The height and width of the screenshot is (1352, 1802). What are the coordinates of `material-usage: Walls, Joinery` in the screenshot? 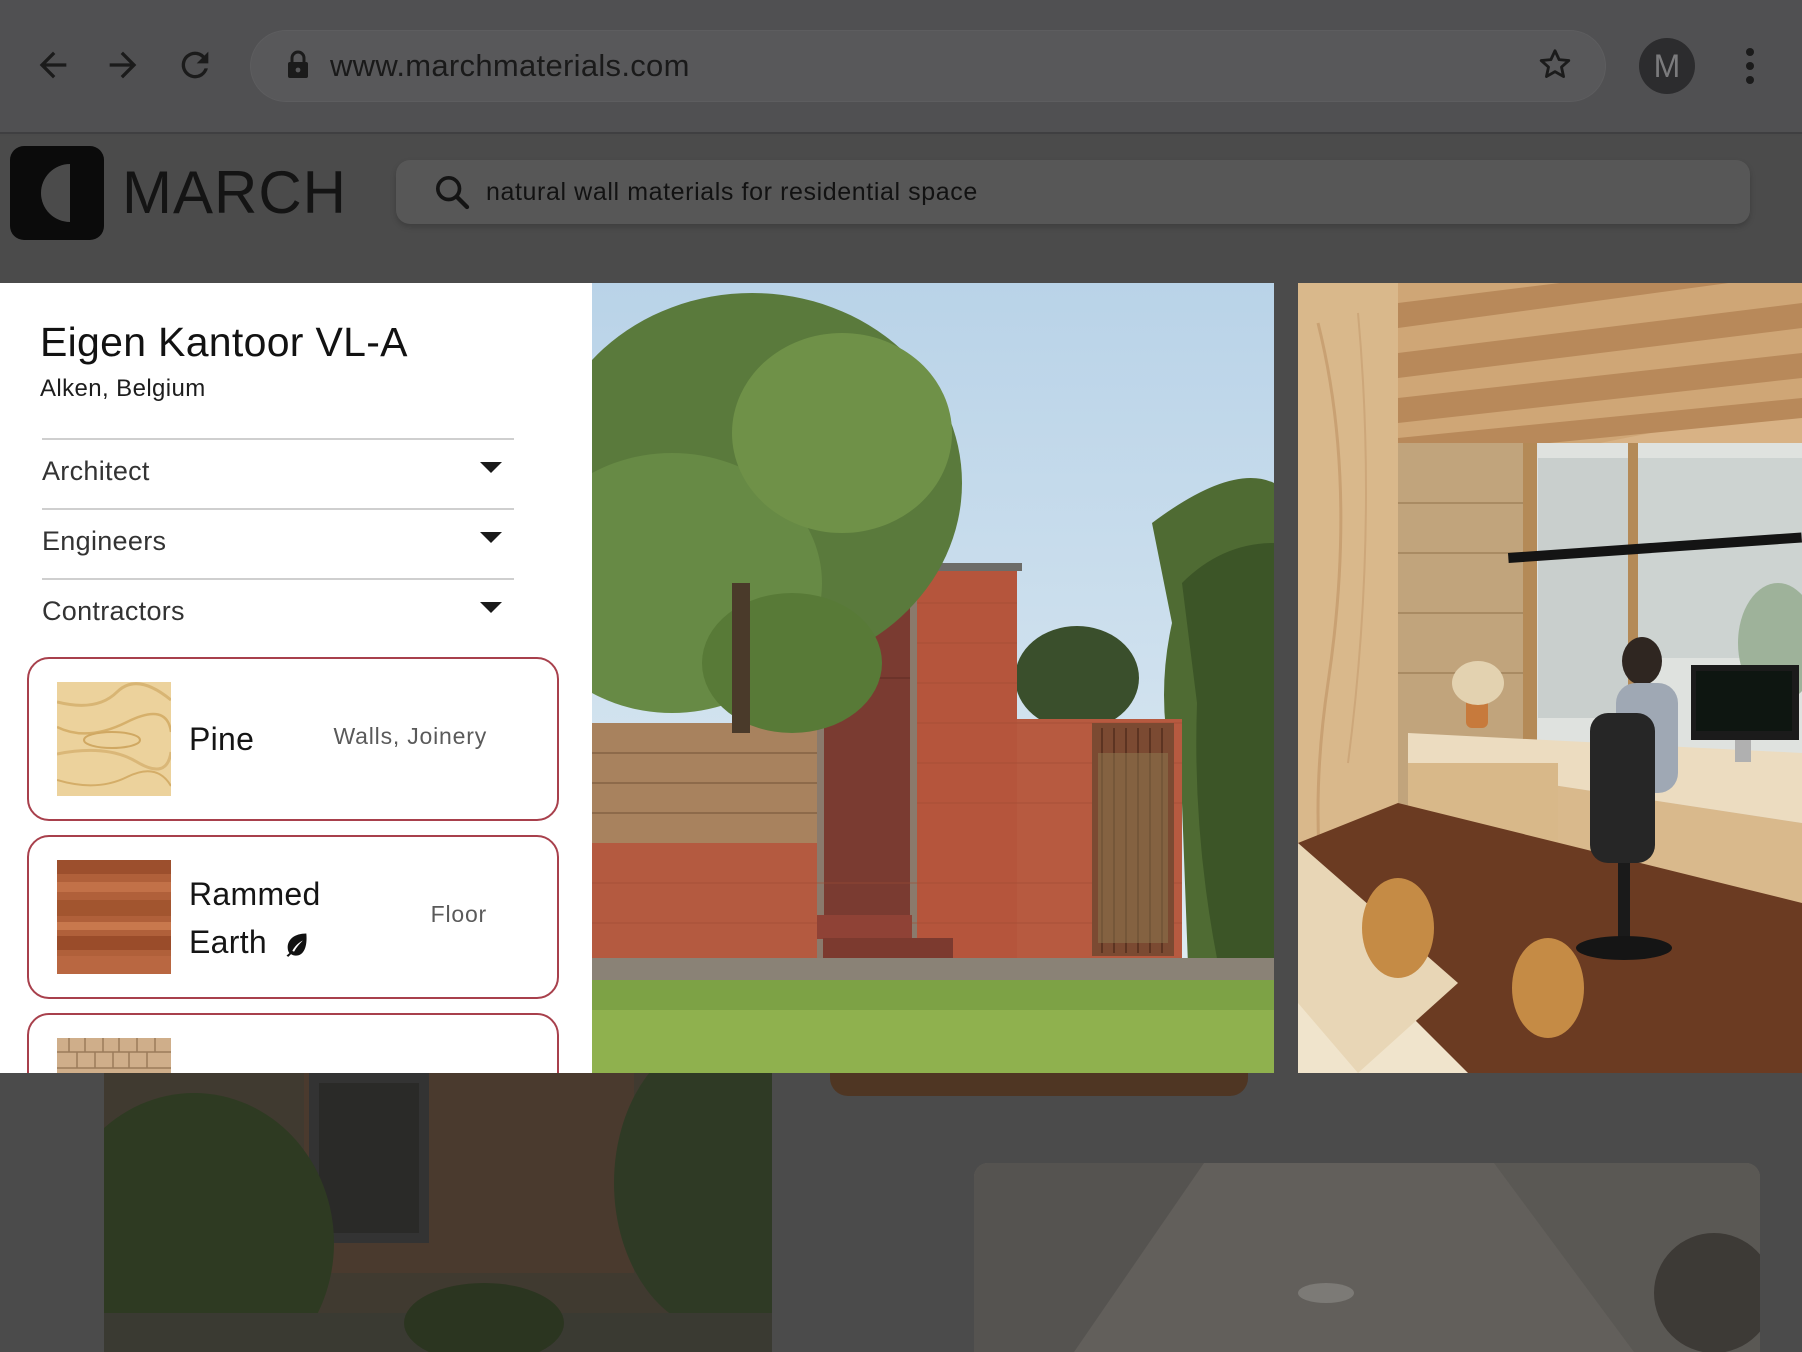 It's located at (410, 736).